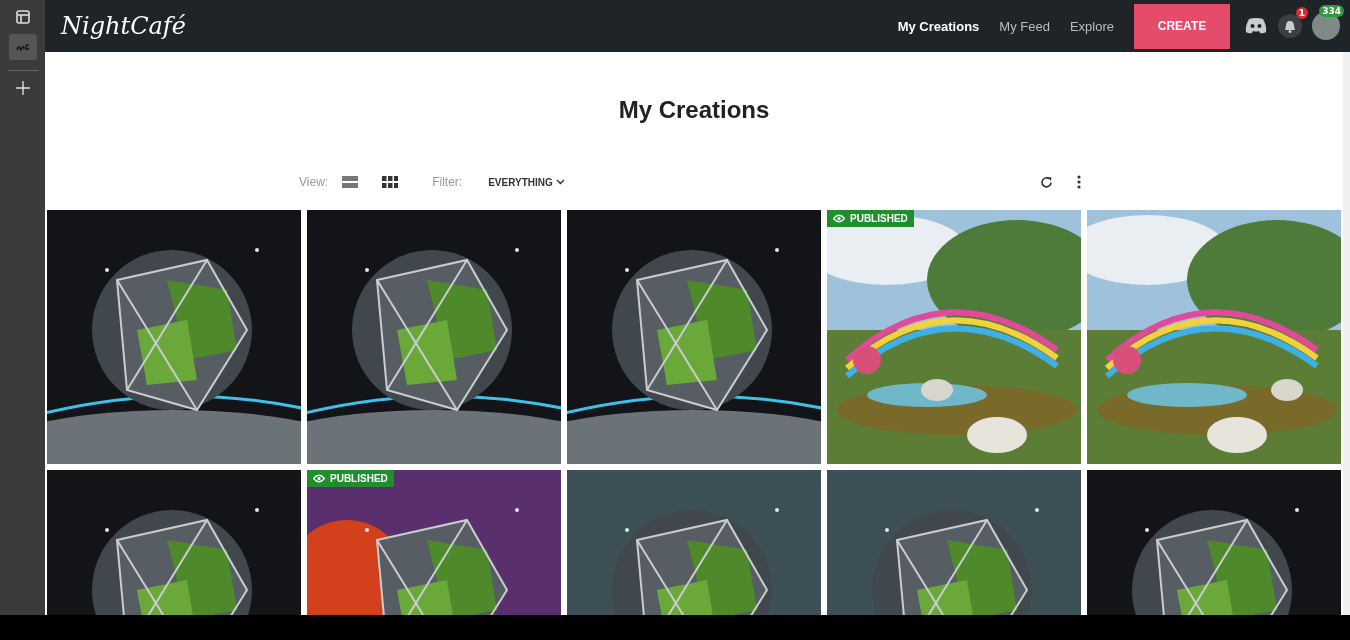 Image resolution: width=1350 pixels, height=640 pixels. I want to click on view-label: View:, so click(314, 182).